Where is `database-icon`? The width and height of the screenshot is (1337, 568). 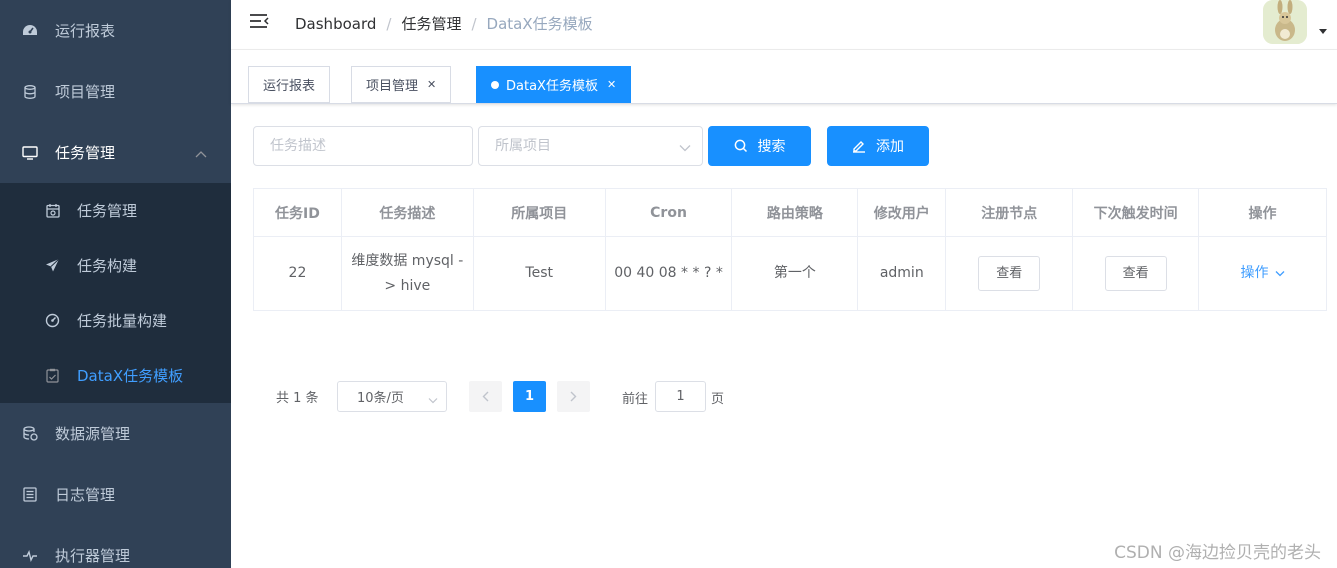
database-icon is located at coordinates (30, 92).